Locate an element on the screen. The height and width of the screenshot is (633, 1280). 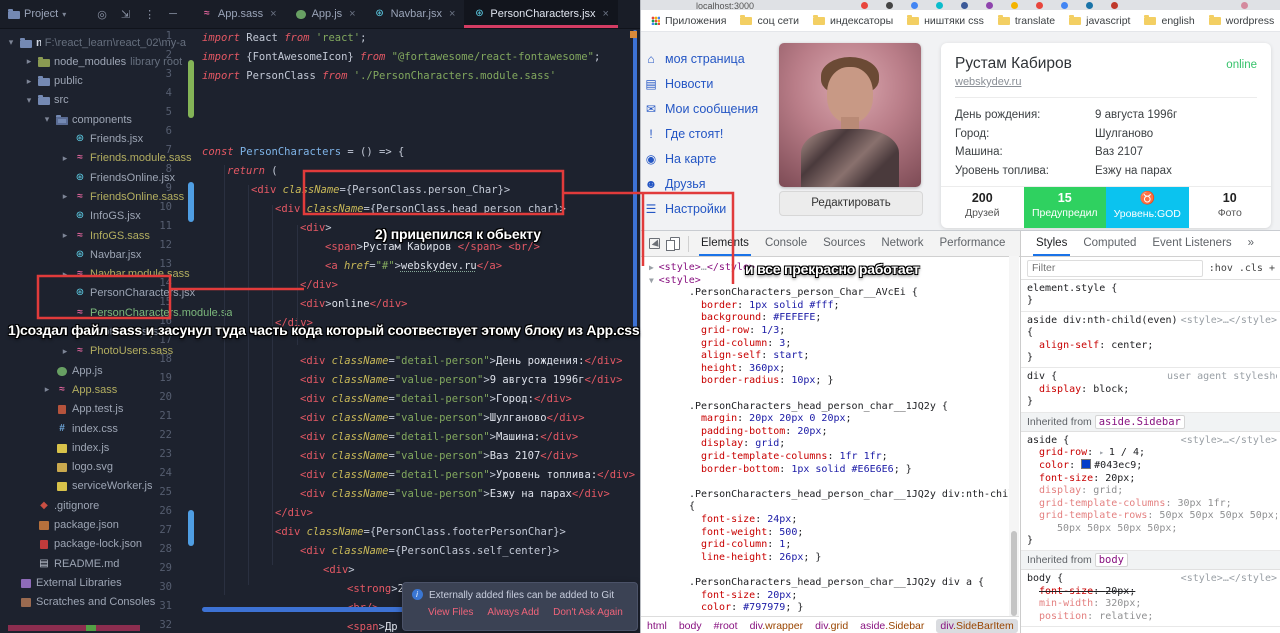
hov-toggle: :hov is located at coordinates (1221, 268).